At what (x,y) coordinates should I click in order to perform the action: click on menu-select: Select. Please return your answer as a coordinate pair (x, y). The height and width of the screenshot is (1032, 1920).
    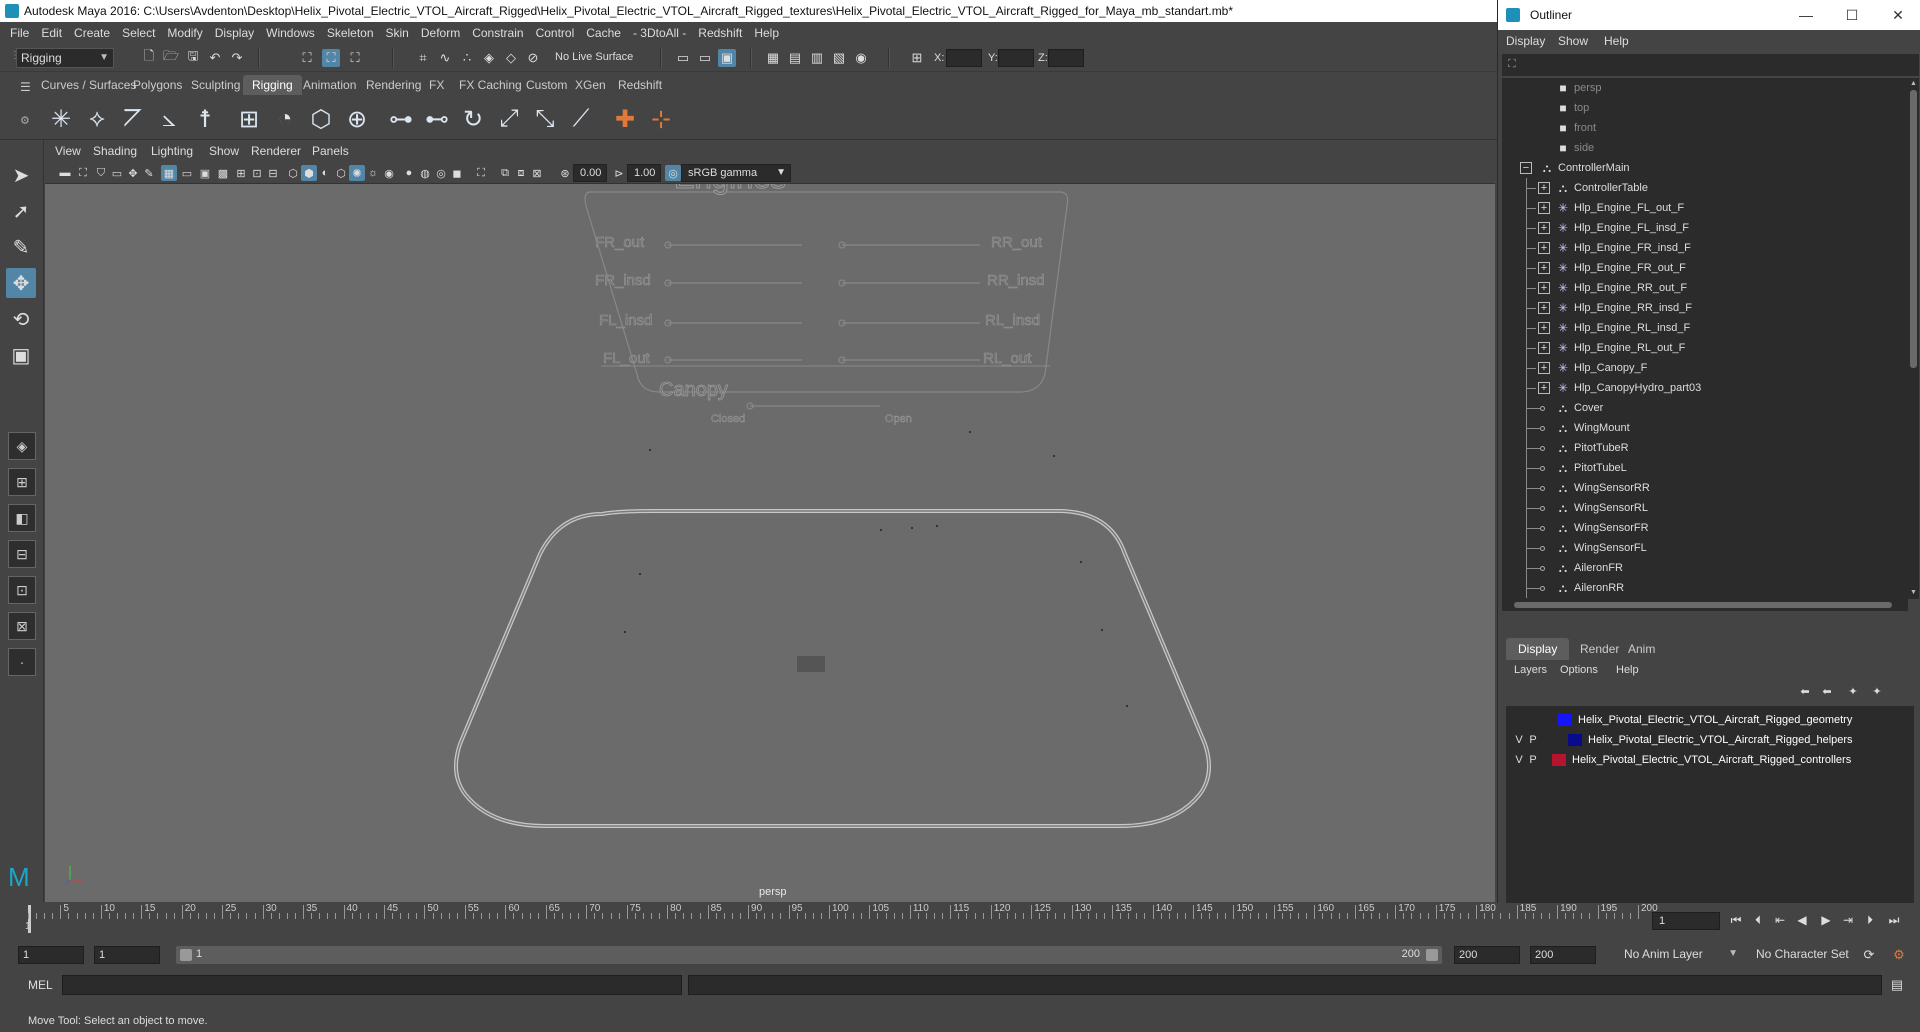
    Looking at the image, I should click on (138, 33).